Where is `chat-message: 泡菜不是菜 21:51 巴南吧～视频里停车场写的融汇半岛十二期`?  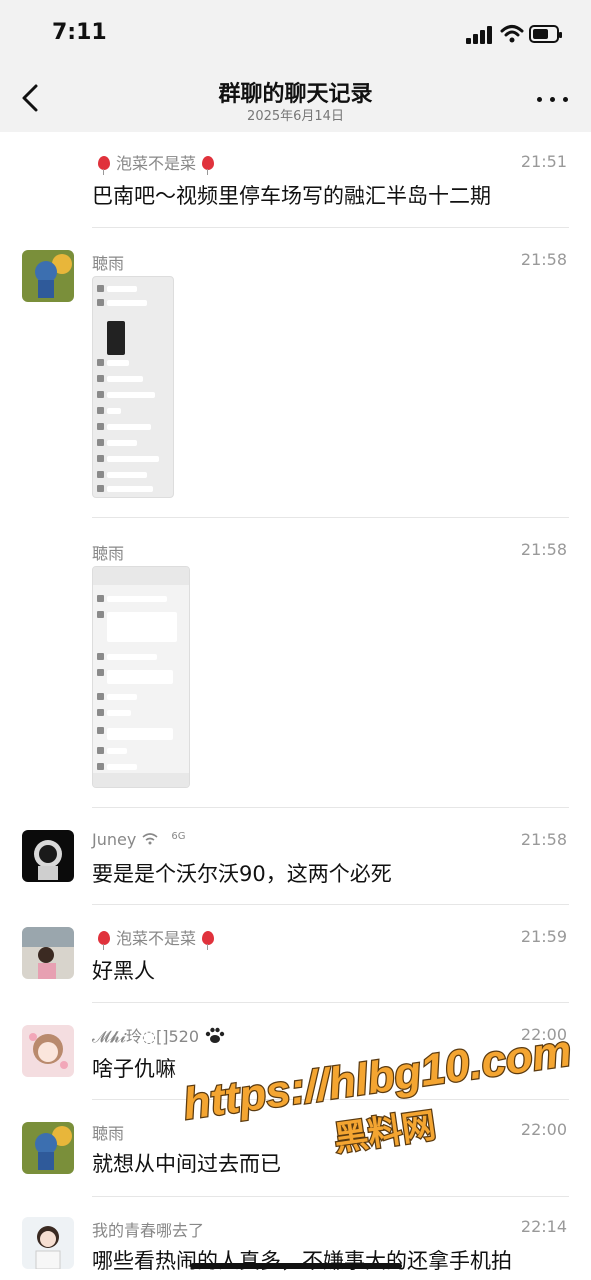 chat-message: 泡菜不是菜 21:51 巴南吧～视频里停车场写的融汇半岛十二期 is located at coordinates (295, 180).